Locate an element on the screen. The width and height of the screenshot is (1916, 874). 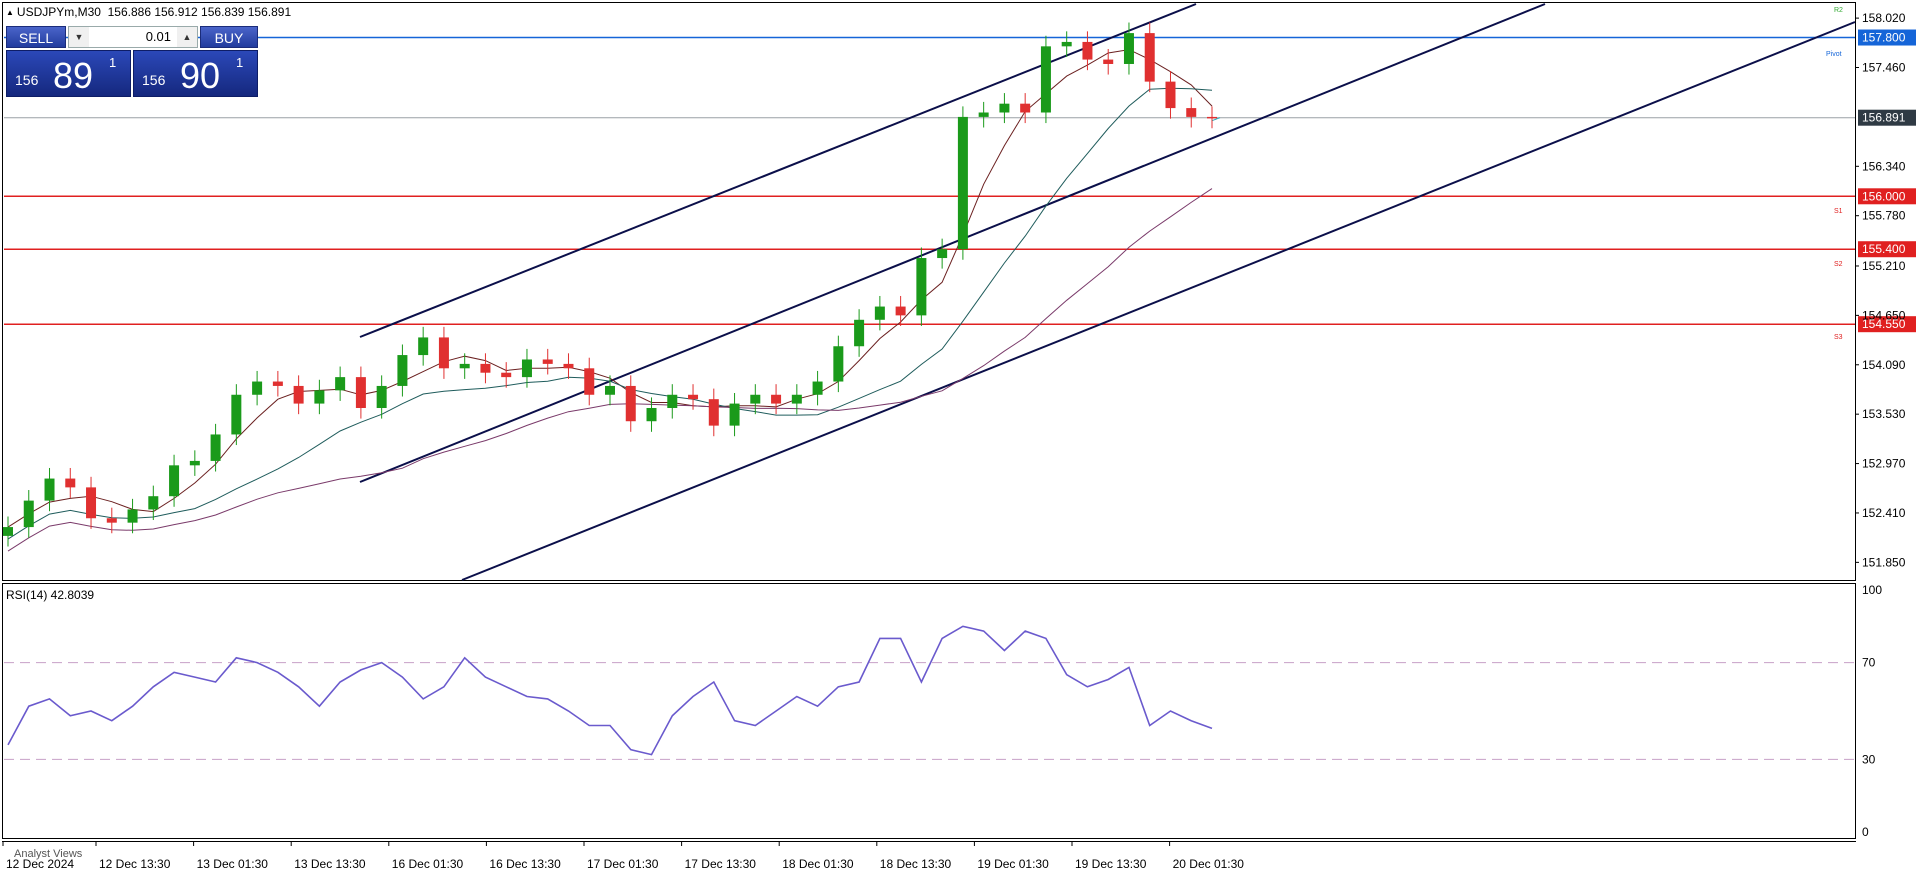
time-tick-label: 17 Dec 13:30 is located at coordinates (721, 864).